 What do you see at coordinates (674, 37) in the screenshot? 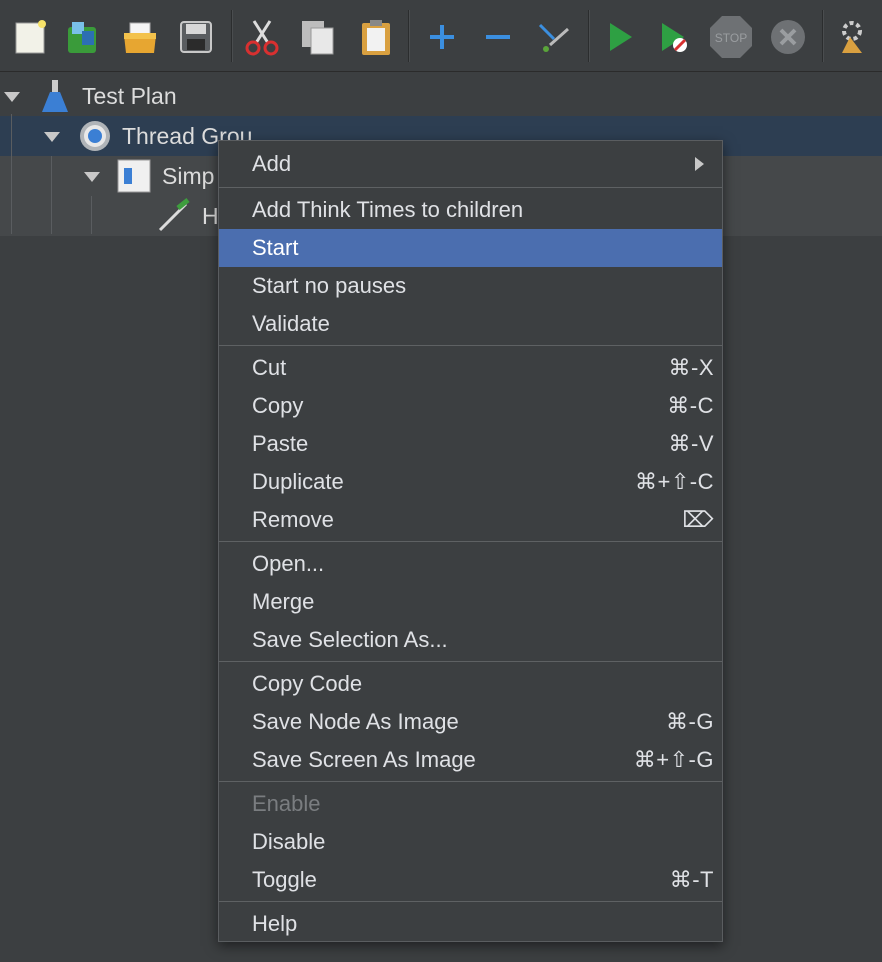
I see `start-no-pauses-icon` at bounding box center [674, 37].